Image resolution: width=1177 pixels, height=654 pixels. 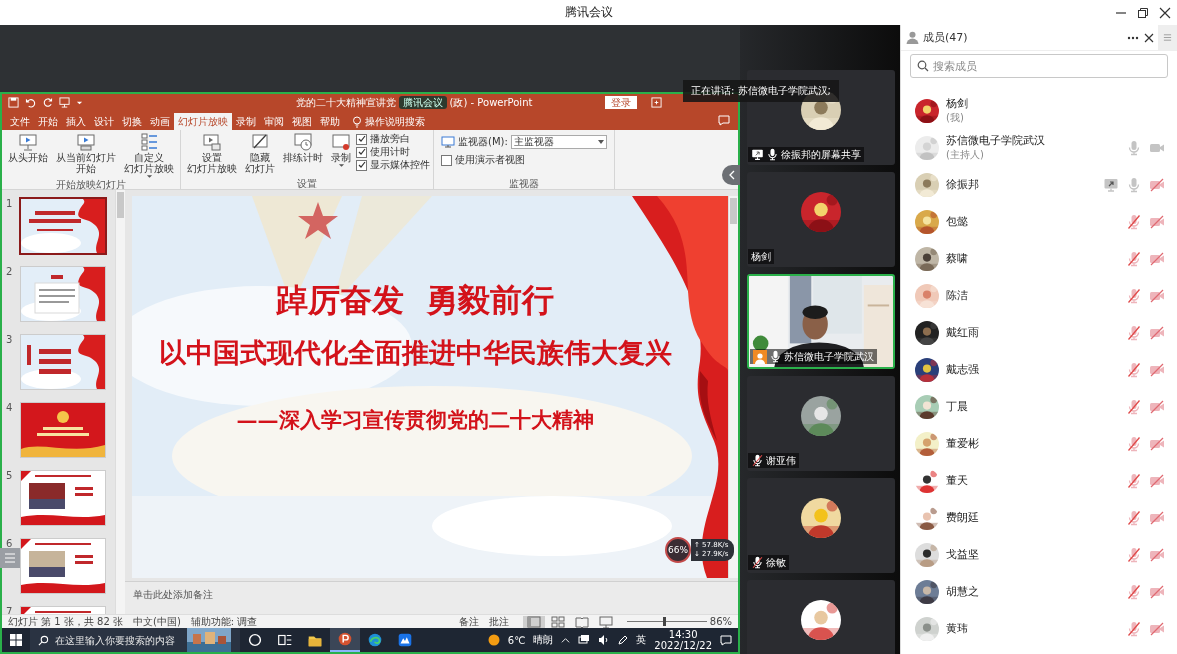 What do you see at coordinates (10, 476) in the screenshot?
I see `slide-number: 5` at bounding box center [10, 476].